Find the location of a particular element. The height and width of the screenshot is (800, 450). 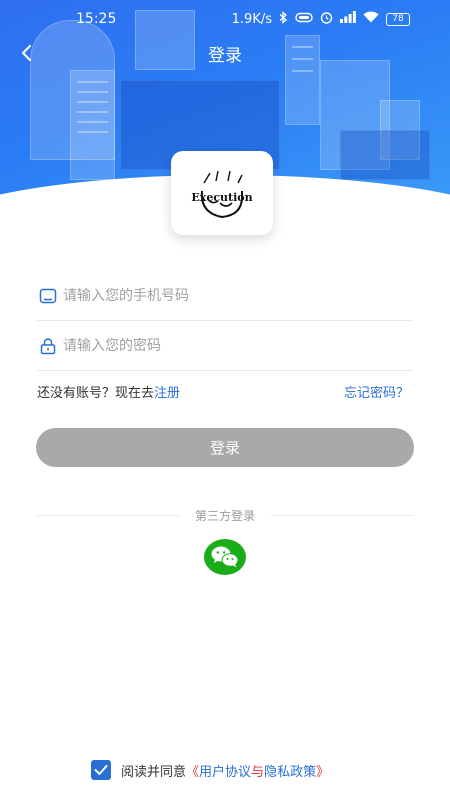

phone-field is located at coordinates (225, 296).